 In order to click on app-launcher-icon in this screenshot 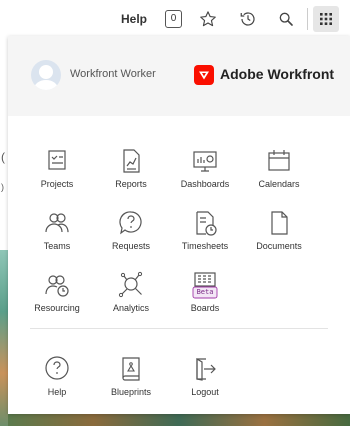, I will do `click(326, 19)`.